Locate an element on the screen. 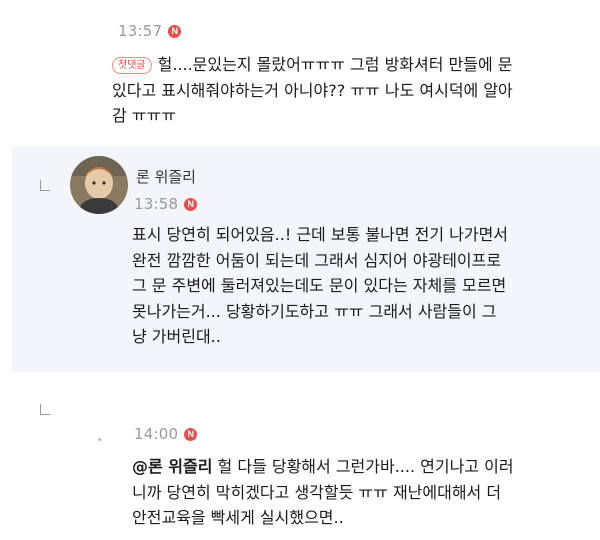 The height and width of the screenshot is (540, 600). comment-header: 13:57 N is located at coordinates (150, 30).